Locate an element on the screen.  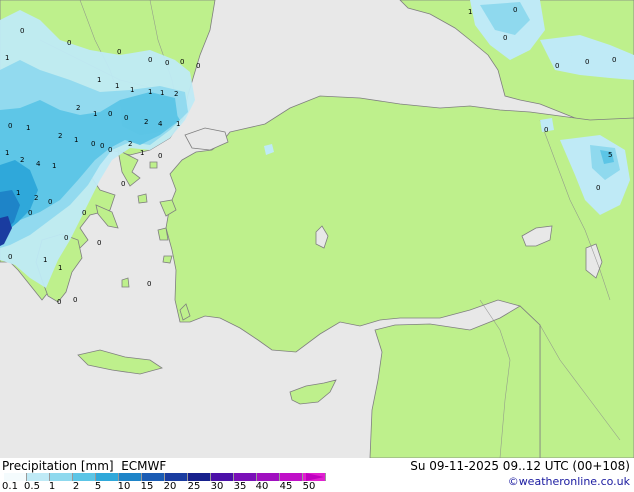
precip-title: Precipitation [mm] is located at coordinates (58, 466).